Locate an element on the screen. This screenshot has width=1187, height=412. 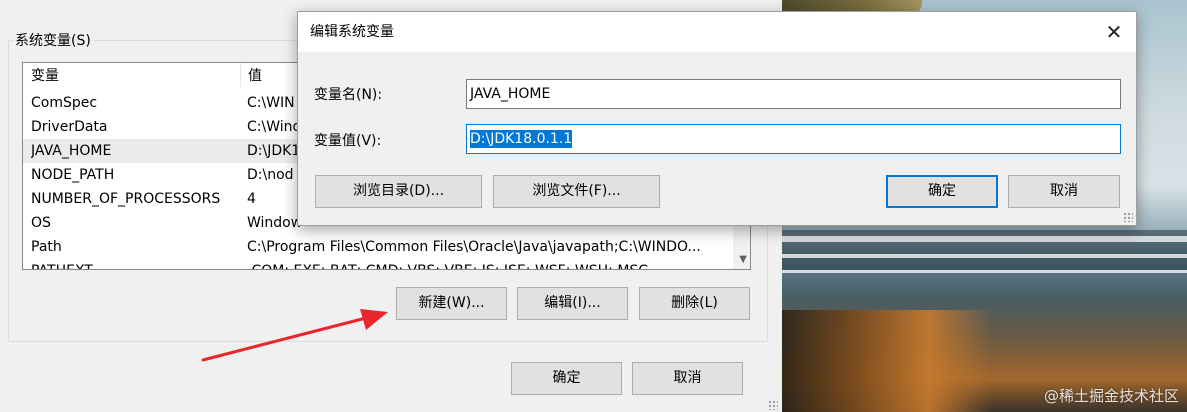
variable-name-field: JAVA_HOME is located at coordinates (793, 94).